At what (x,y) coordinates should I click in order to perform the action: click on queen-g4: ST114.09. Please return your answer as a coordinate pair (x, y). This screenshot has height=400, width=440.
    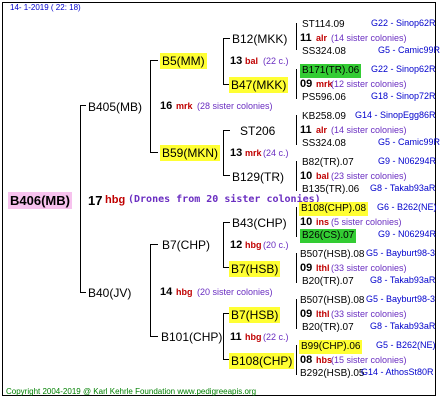
    Looking at the image, I should click on (323, 25).